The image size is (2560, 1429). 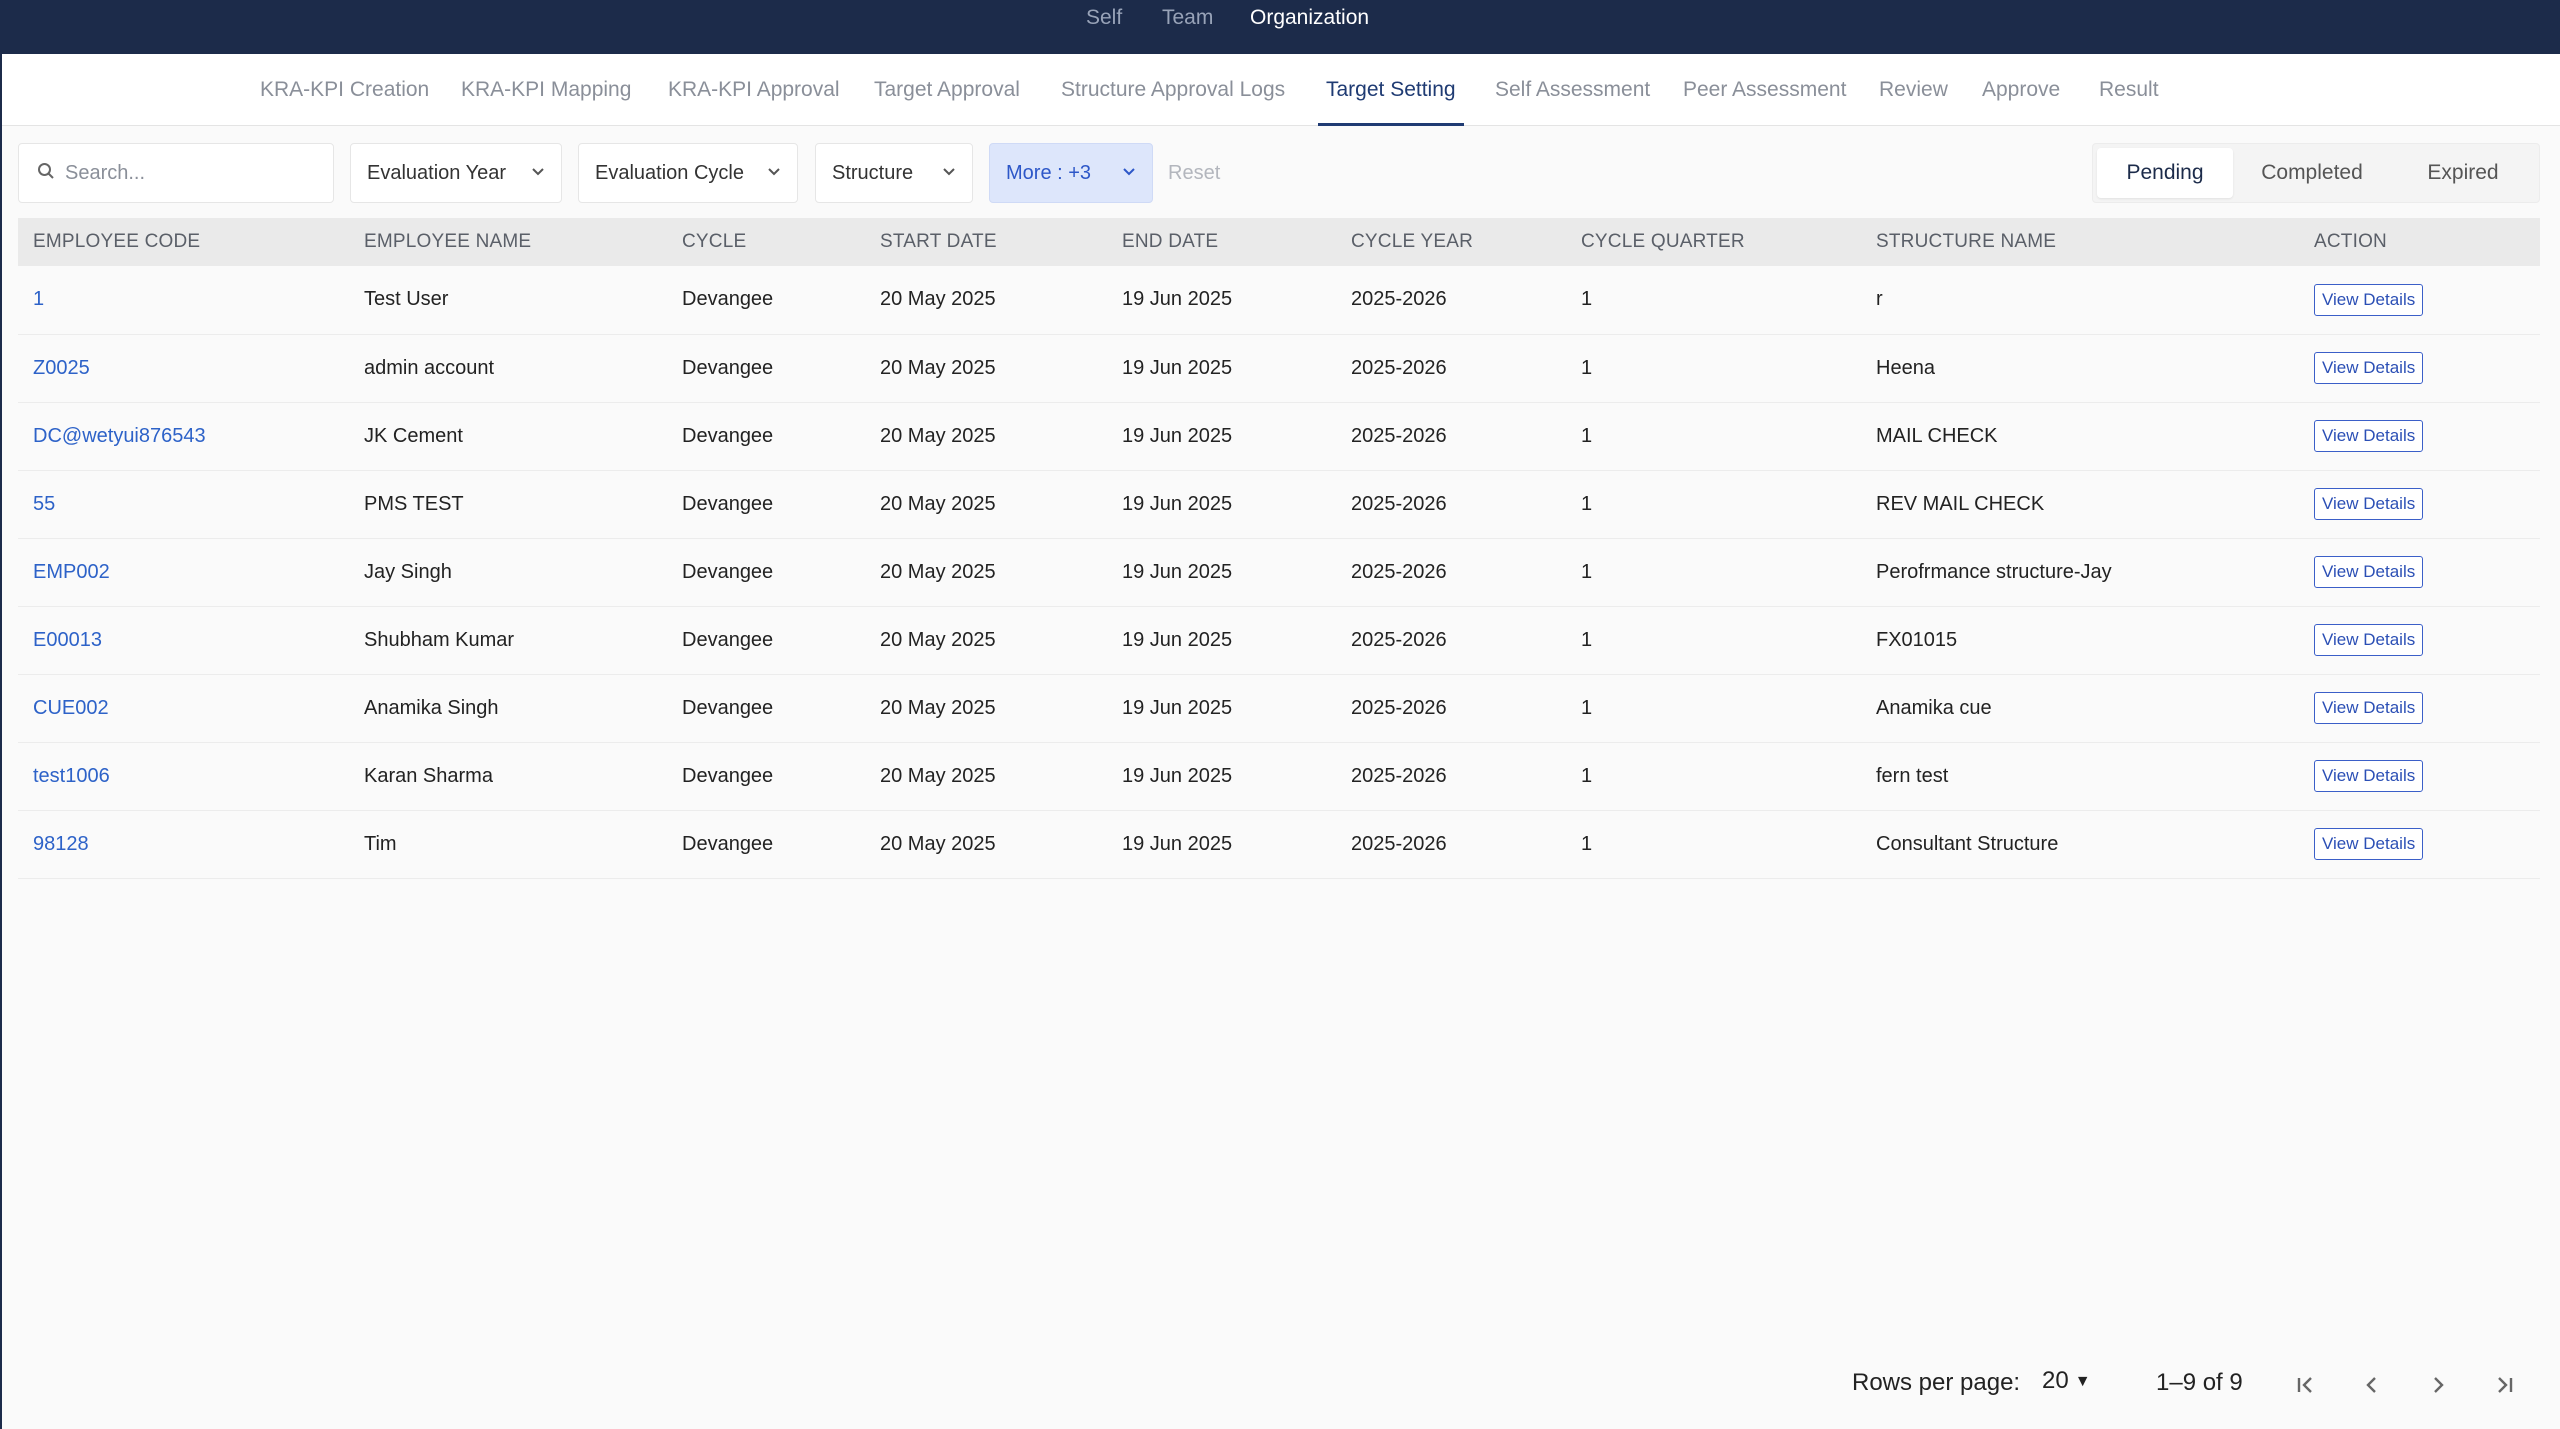 I want to click on status-tab-completed: Completed, so click(x=2312, y=173).